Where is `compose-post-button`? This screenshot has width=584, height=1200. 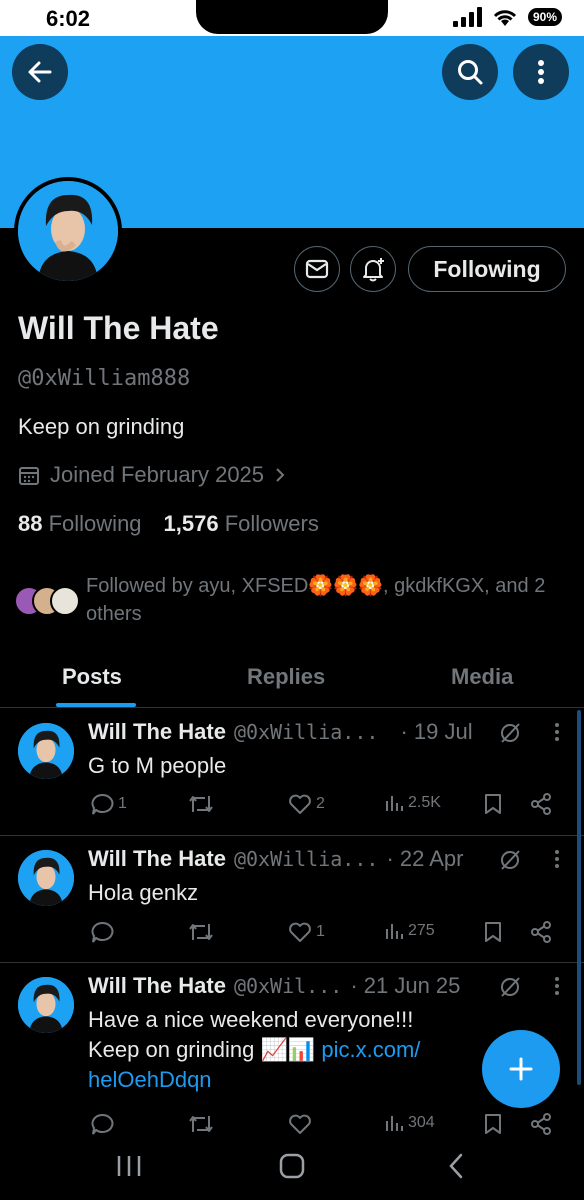
compose-post-button is located at coordinates (521, 1069).